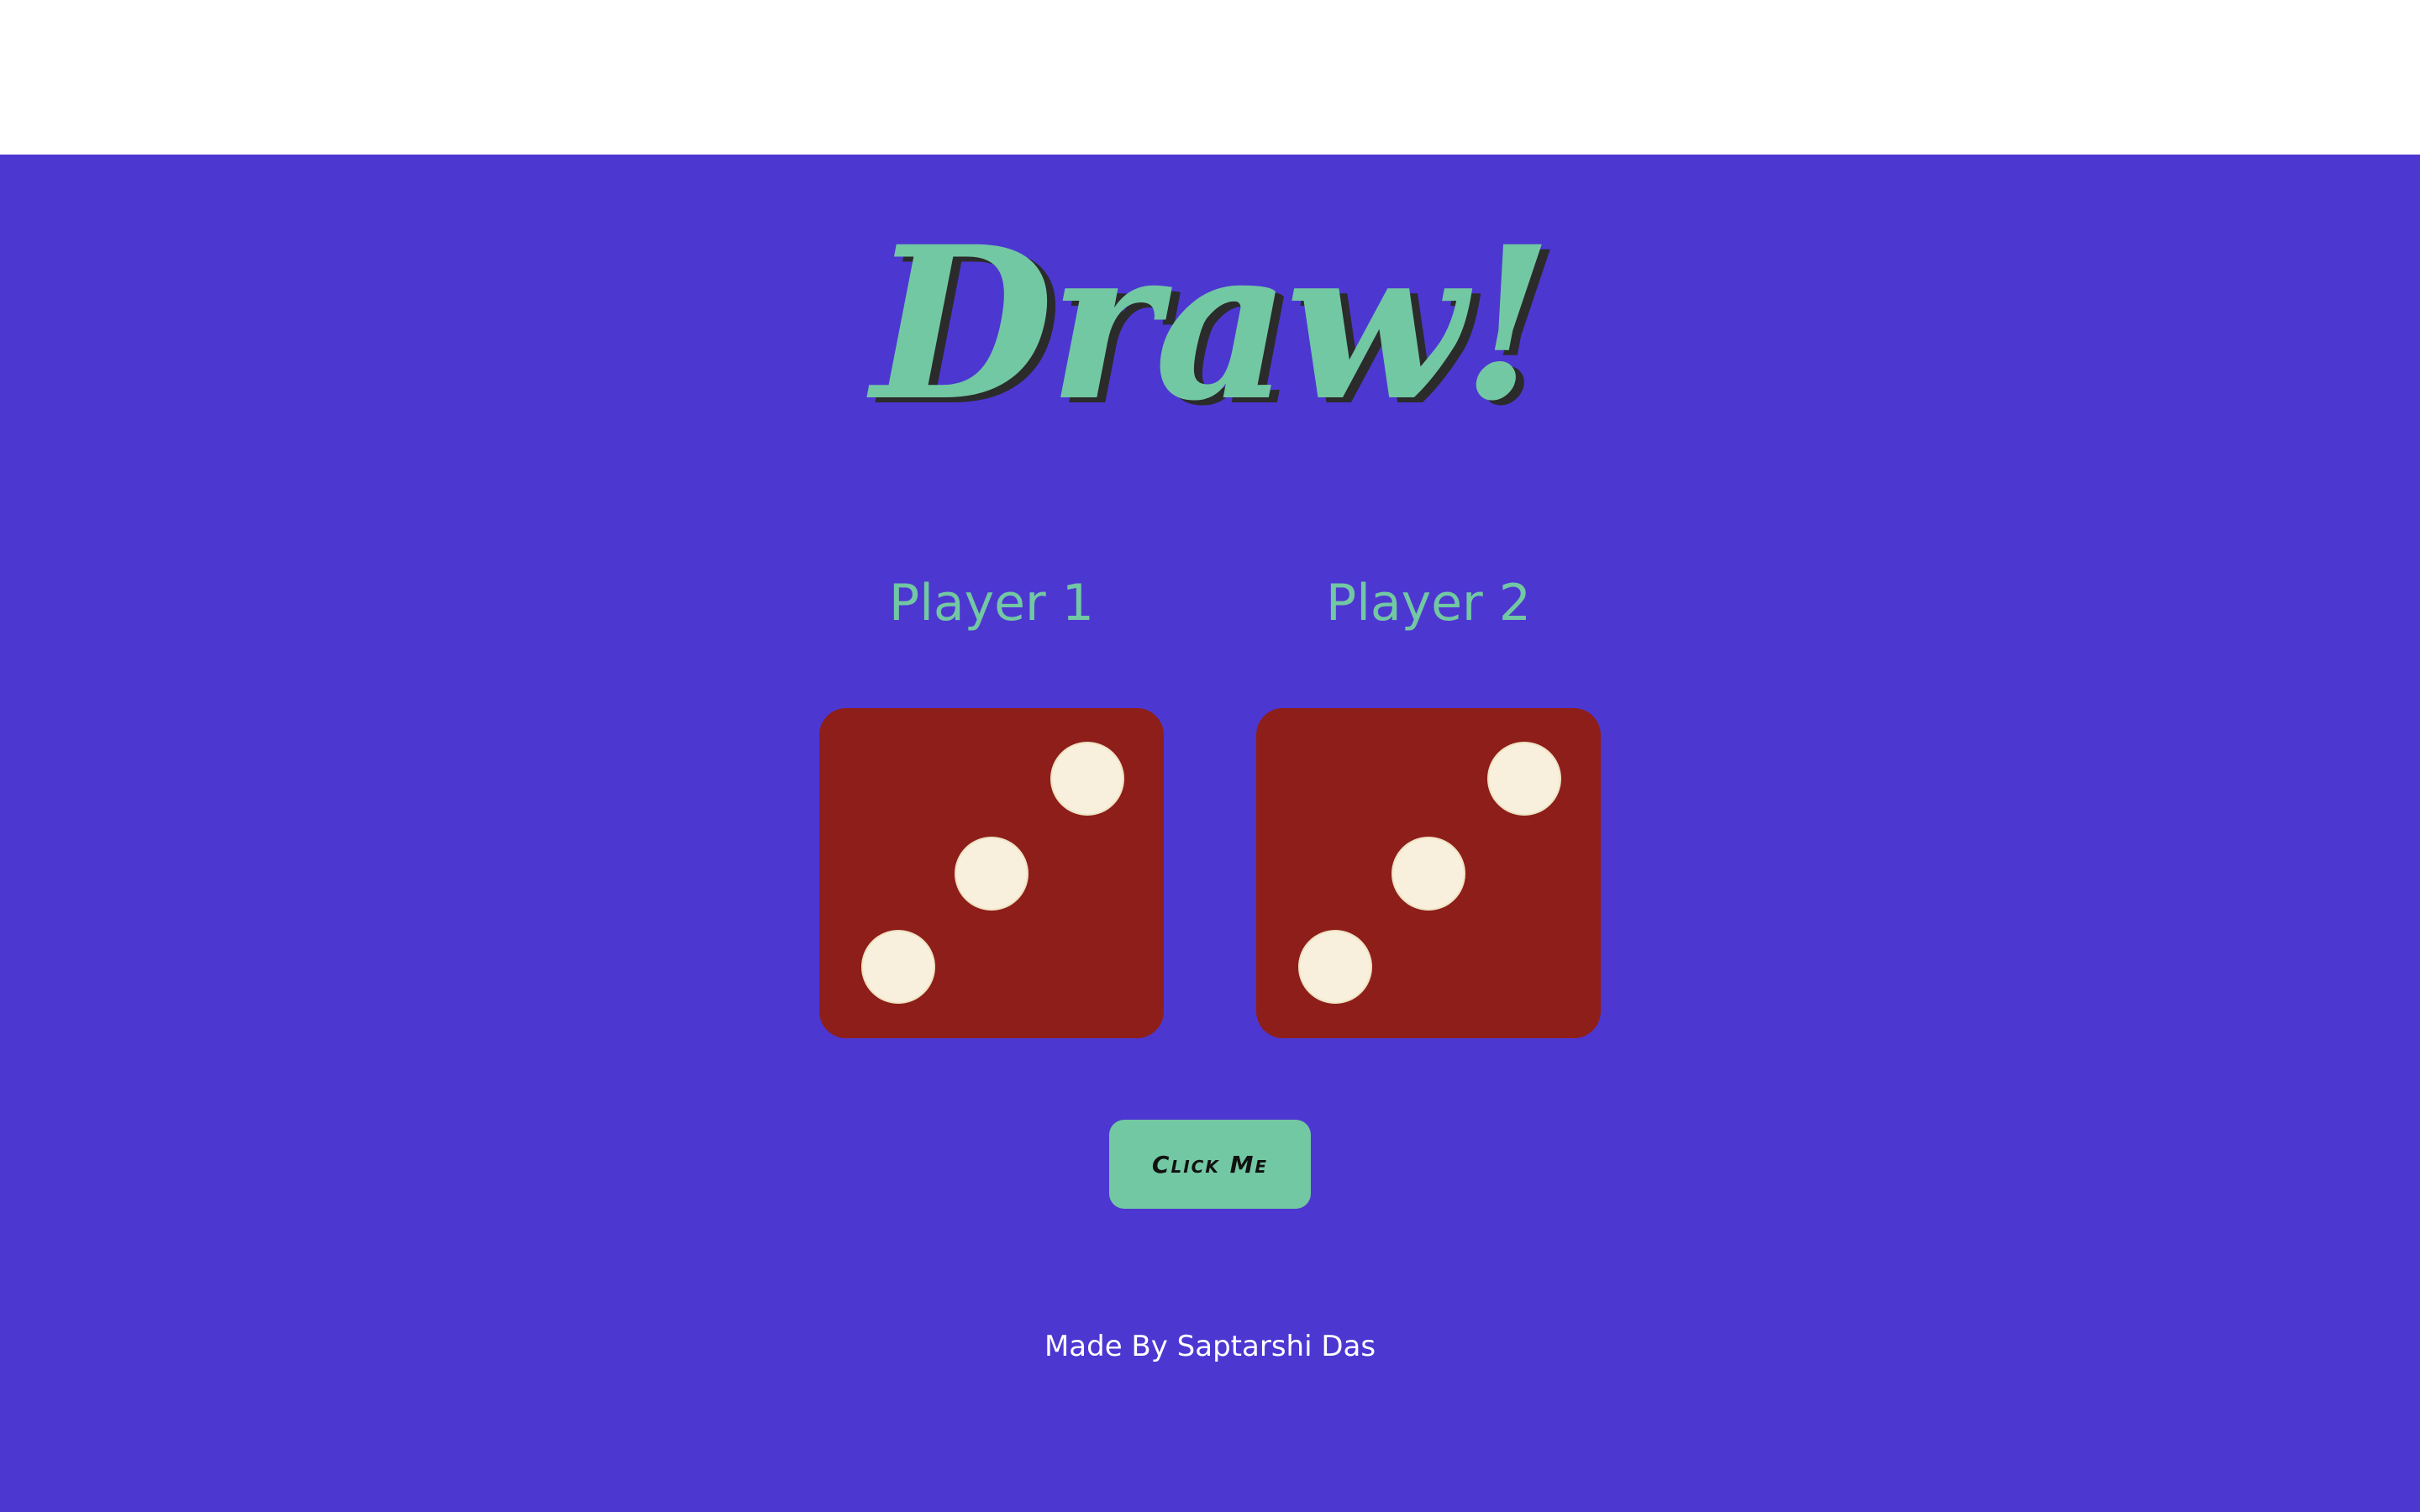 The height and width of the screenshot is (1512, 2420). I want to click on footer-credit: Made By Saptarshi Das, so click(1210, 1346).